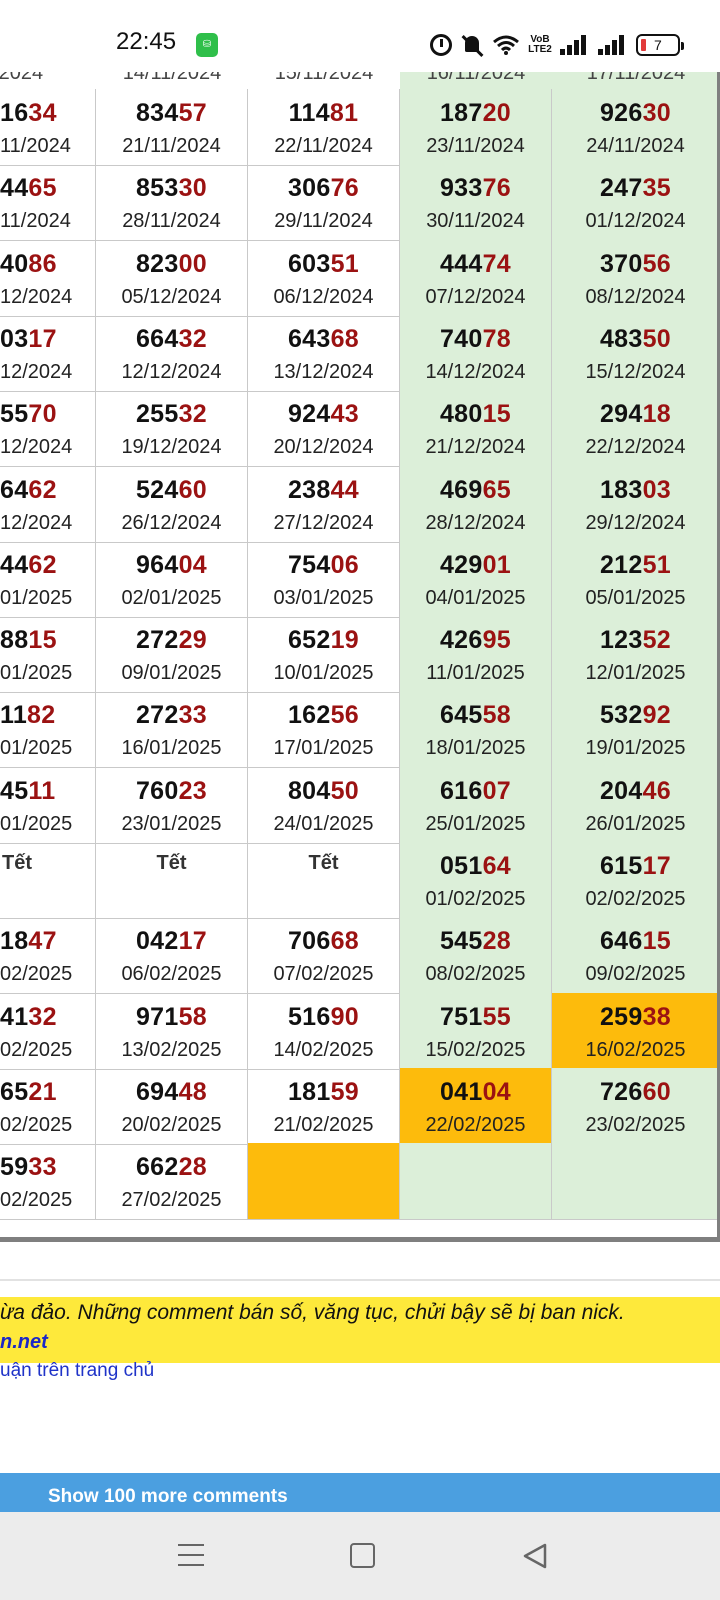 The height and width of the screenshot is (1600, 720). Describe the element at coordinates (48, 81) in the screenshot. I see `partial-date-cell: 1/2024` at that location.